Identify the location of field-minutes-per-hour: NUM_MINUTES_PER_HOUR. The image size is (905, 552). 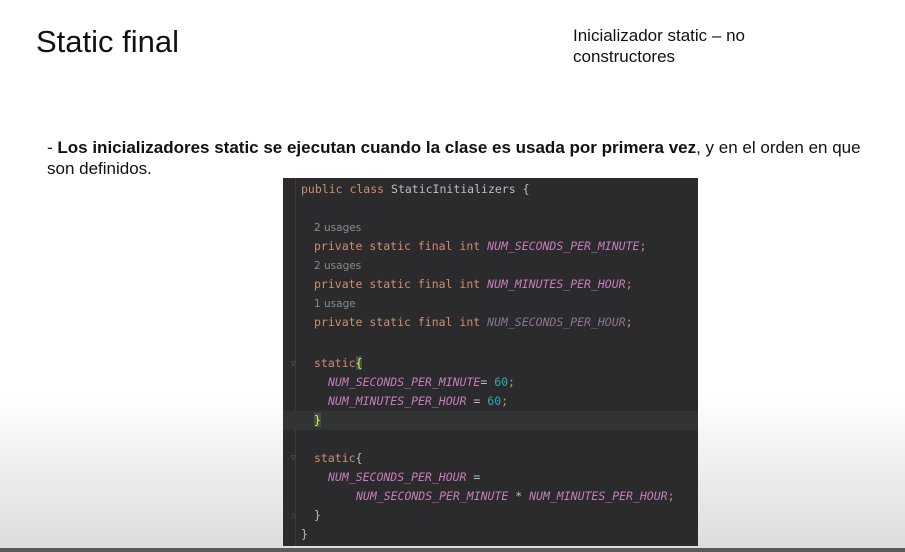
(556, 284).